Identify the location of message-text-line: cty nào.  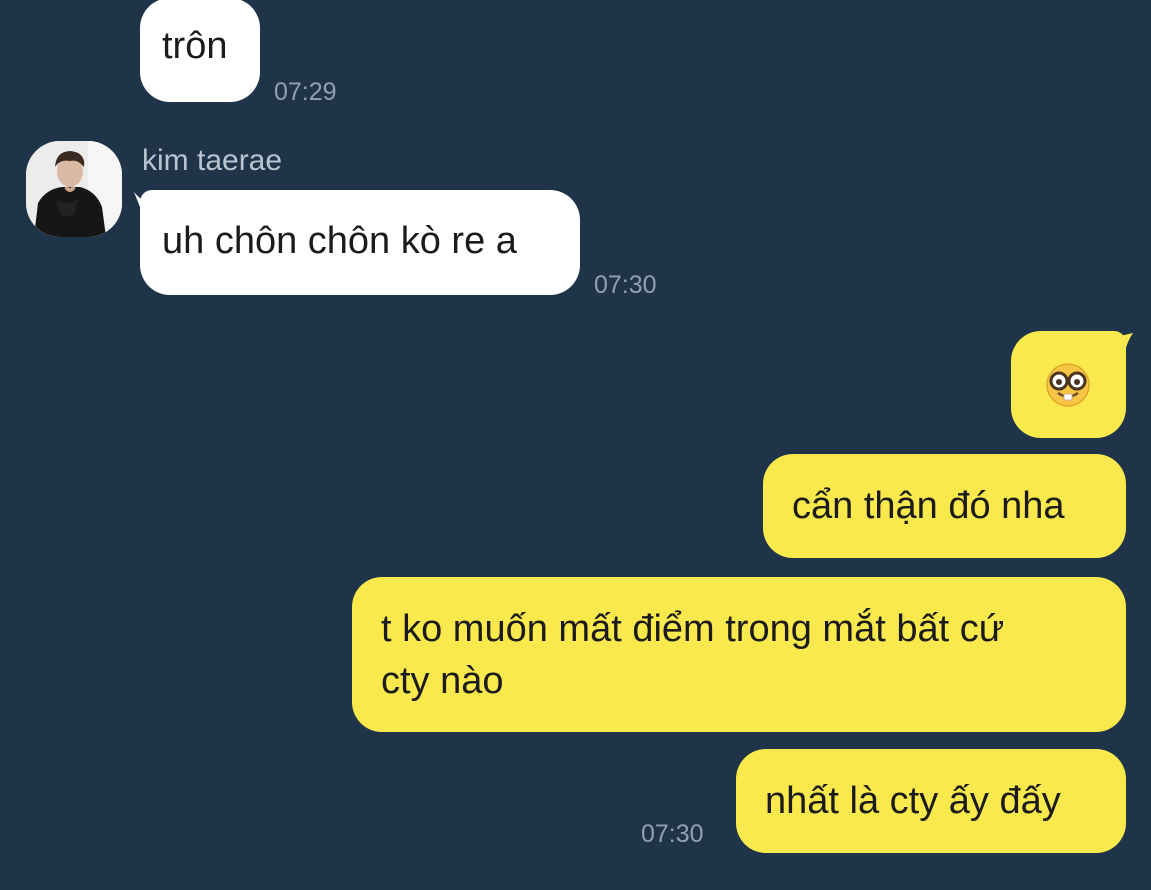
(442, 681).